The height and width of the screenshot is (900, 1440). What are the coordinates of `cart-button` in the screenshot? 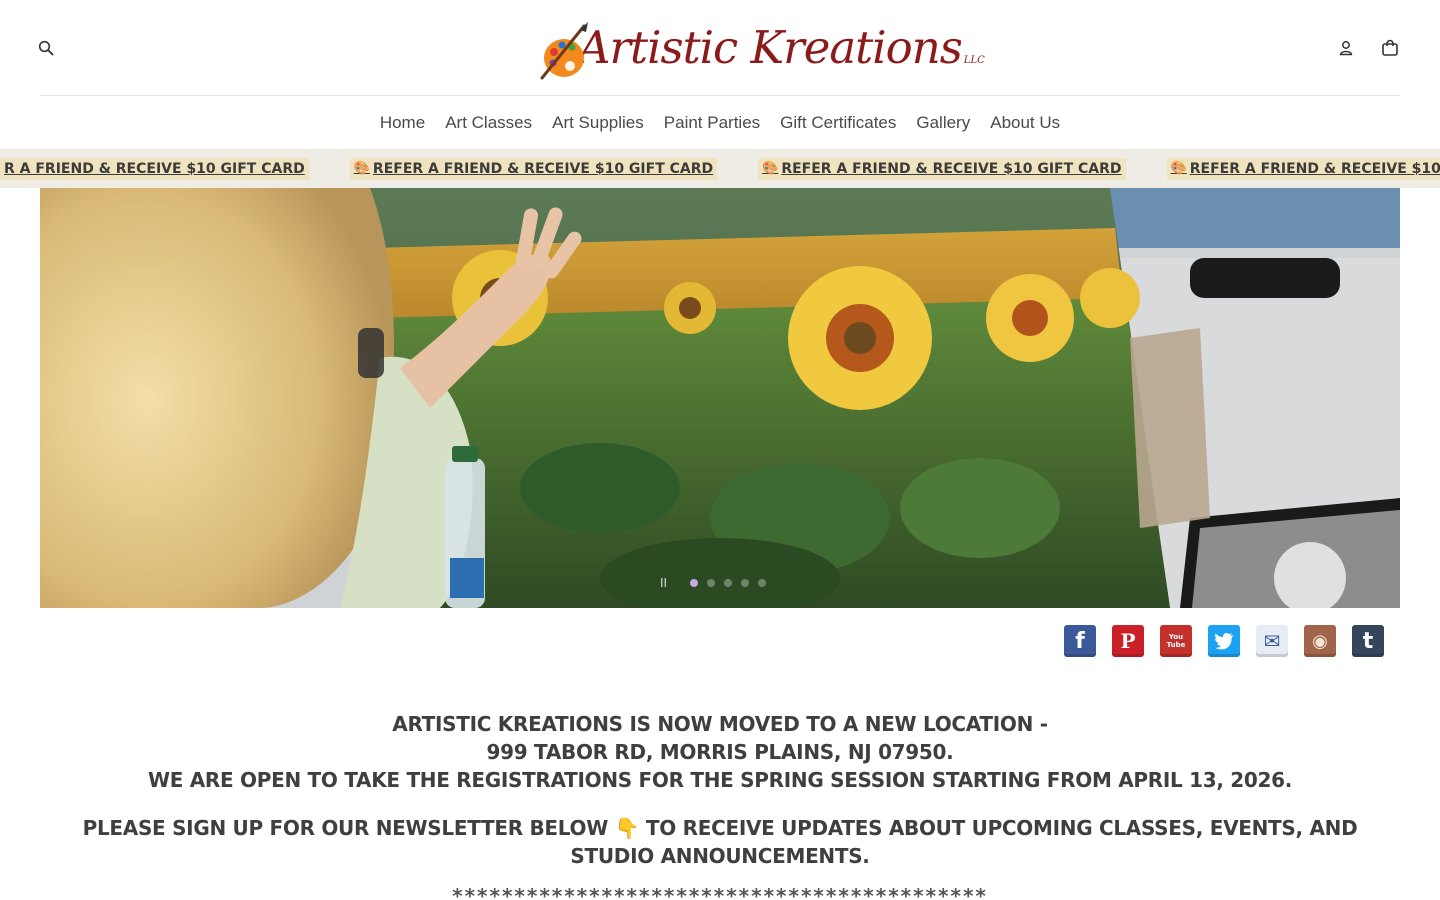 It's located at (1390, 48).